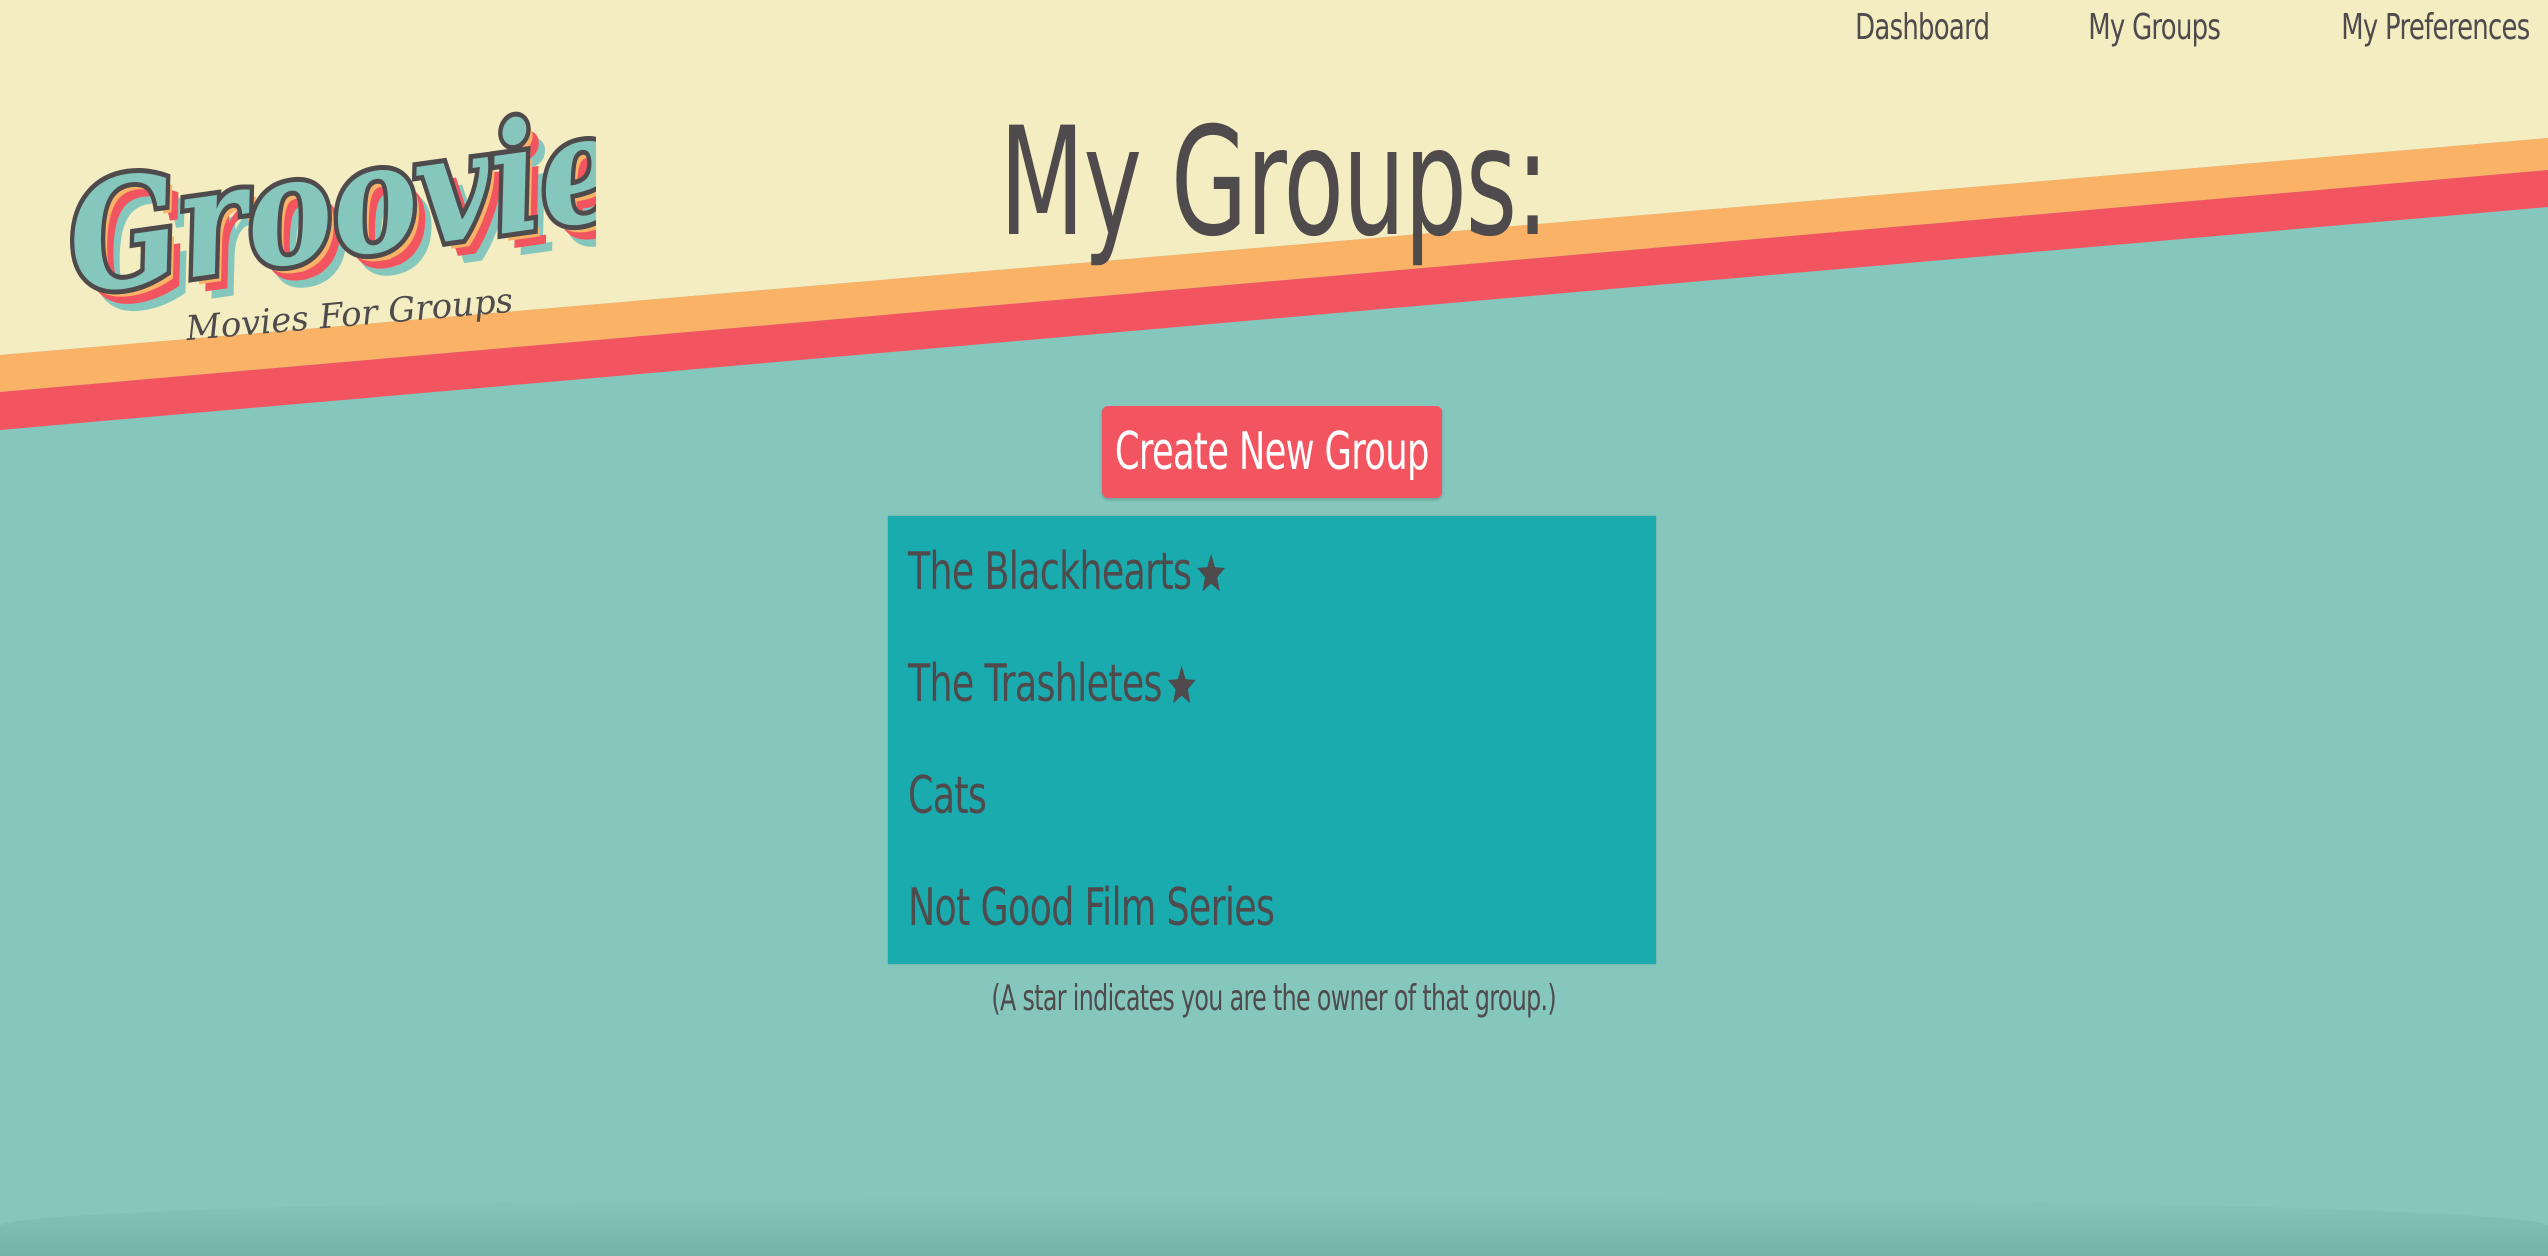 The height and width of the screenshot is (1256, 2548). What do you see at coordinates (2155, 28) in the screenshot?
I see `nav-my-groups: My Groups` at bounding box center [2155, 28].